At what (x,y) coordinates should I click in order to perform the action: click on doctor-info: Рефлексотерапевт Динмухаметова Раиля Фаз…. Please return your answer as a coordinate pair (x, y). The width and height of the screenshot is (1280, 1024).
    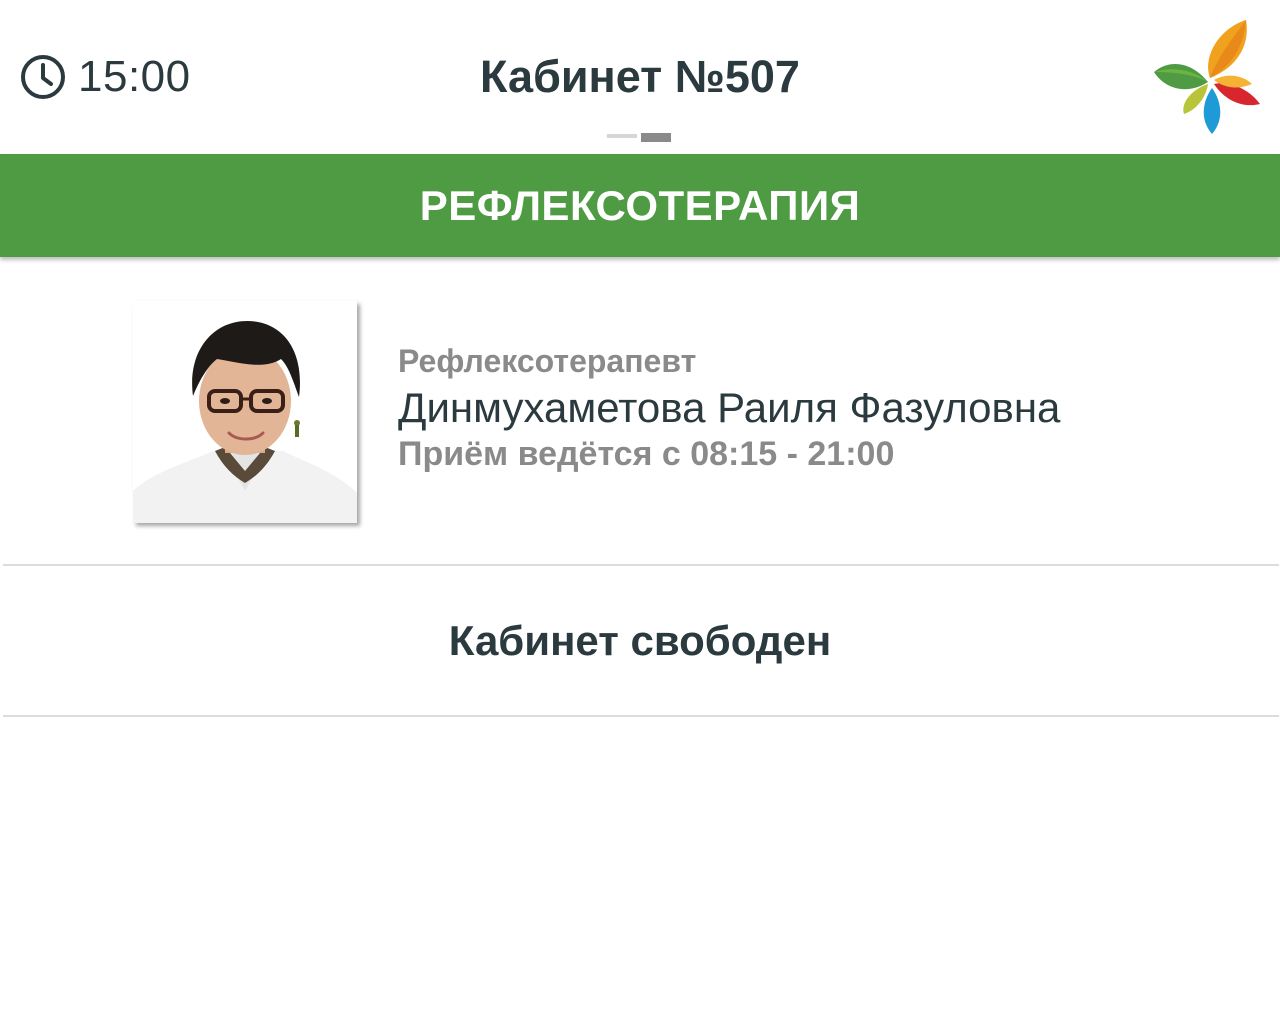
    Looking at the image, I should click on (729, 408).